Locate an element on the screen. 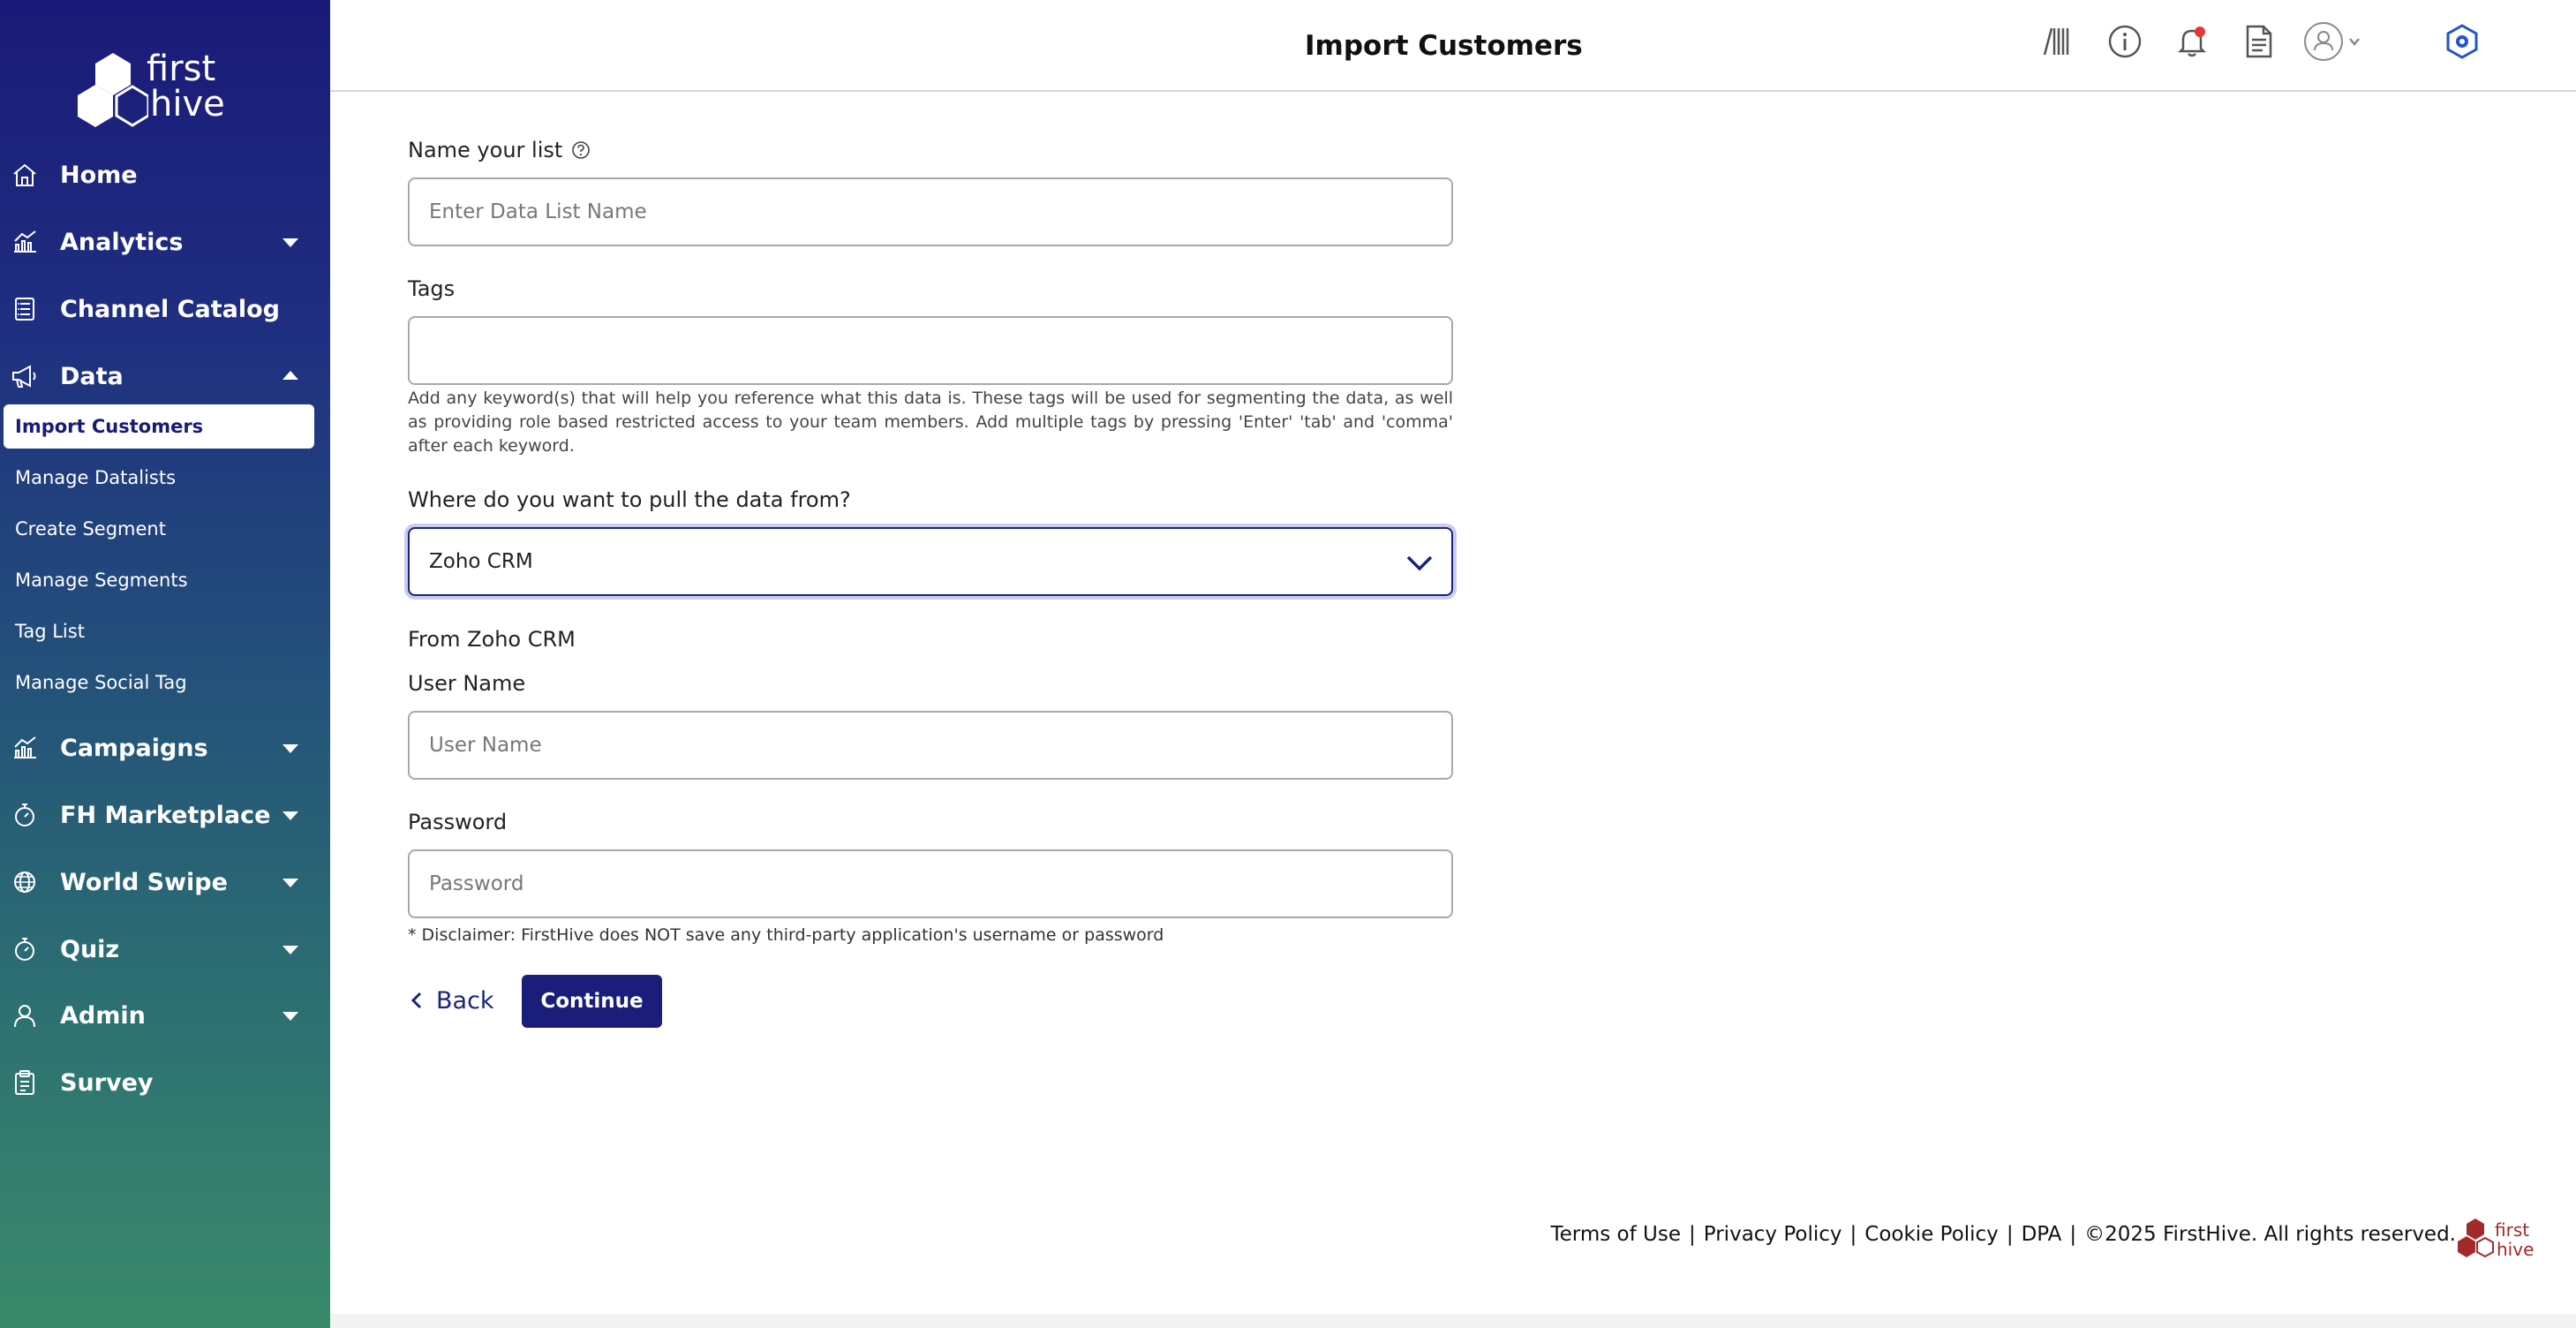  username-label: User Name is located at coordinates (467, 683).